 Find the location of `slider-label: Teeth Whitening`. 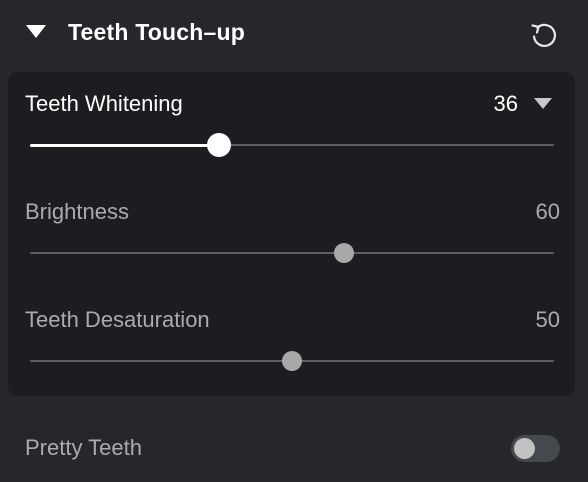

slider-label: Teeth Whitening is located at coordinates (104, 103).